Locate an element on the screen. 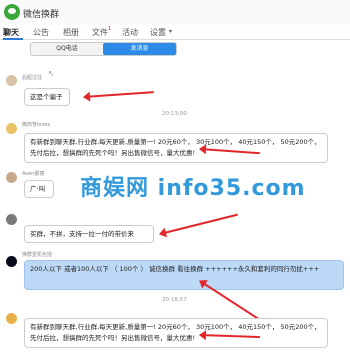  qq-call-button: QQ电话 is located at coordinates (67, 49).